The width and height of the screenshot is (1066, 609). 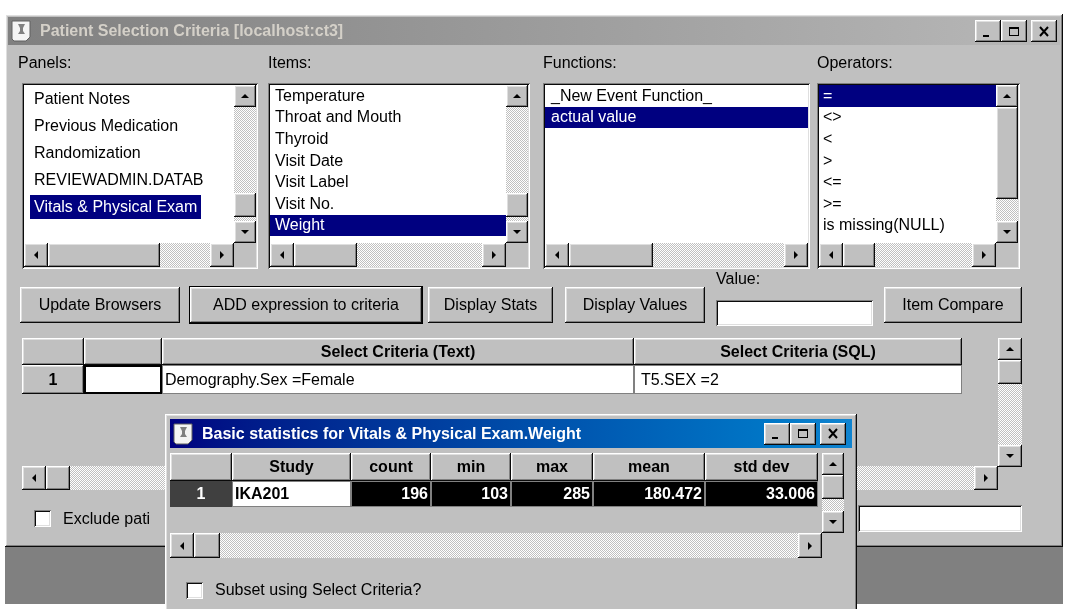 What do you see at coordinates (306, 305) in the screenshot?
I see `action-button: ADD expression to criteria` at bounding box center [306, 305].